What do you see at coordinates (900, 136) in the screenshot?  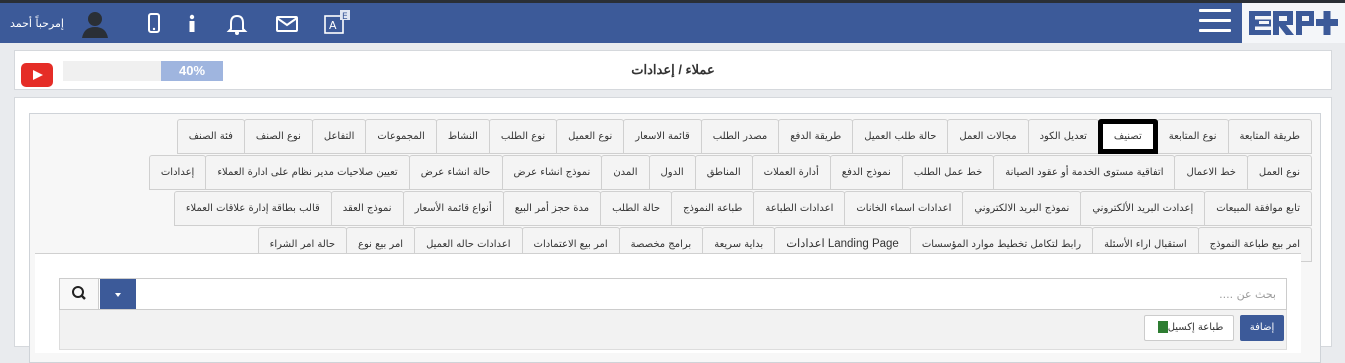 I see `tab-row1-5: حالة طلب العميل` at bounding box center [900, 136].